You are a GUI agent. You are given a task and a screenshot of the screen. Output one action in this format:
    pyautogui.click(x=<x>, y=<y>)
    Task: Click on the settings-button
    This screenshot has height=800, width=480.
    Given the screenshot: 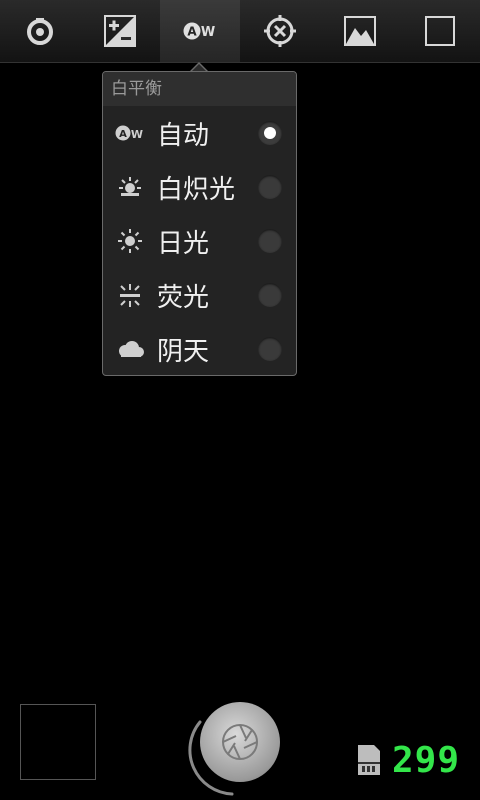 What is the action you would take?
    pyautogui.click(x=40, y=31)
    